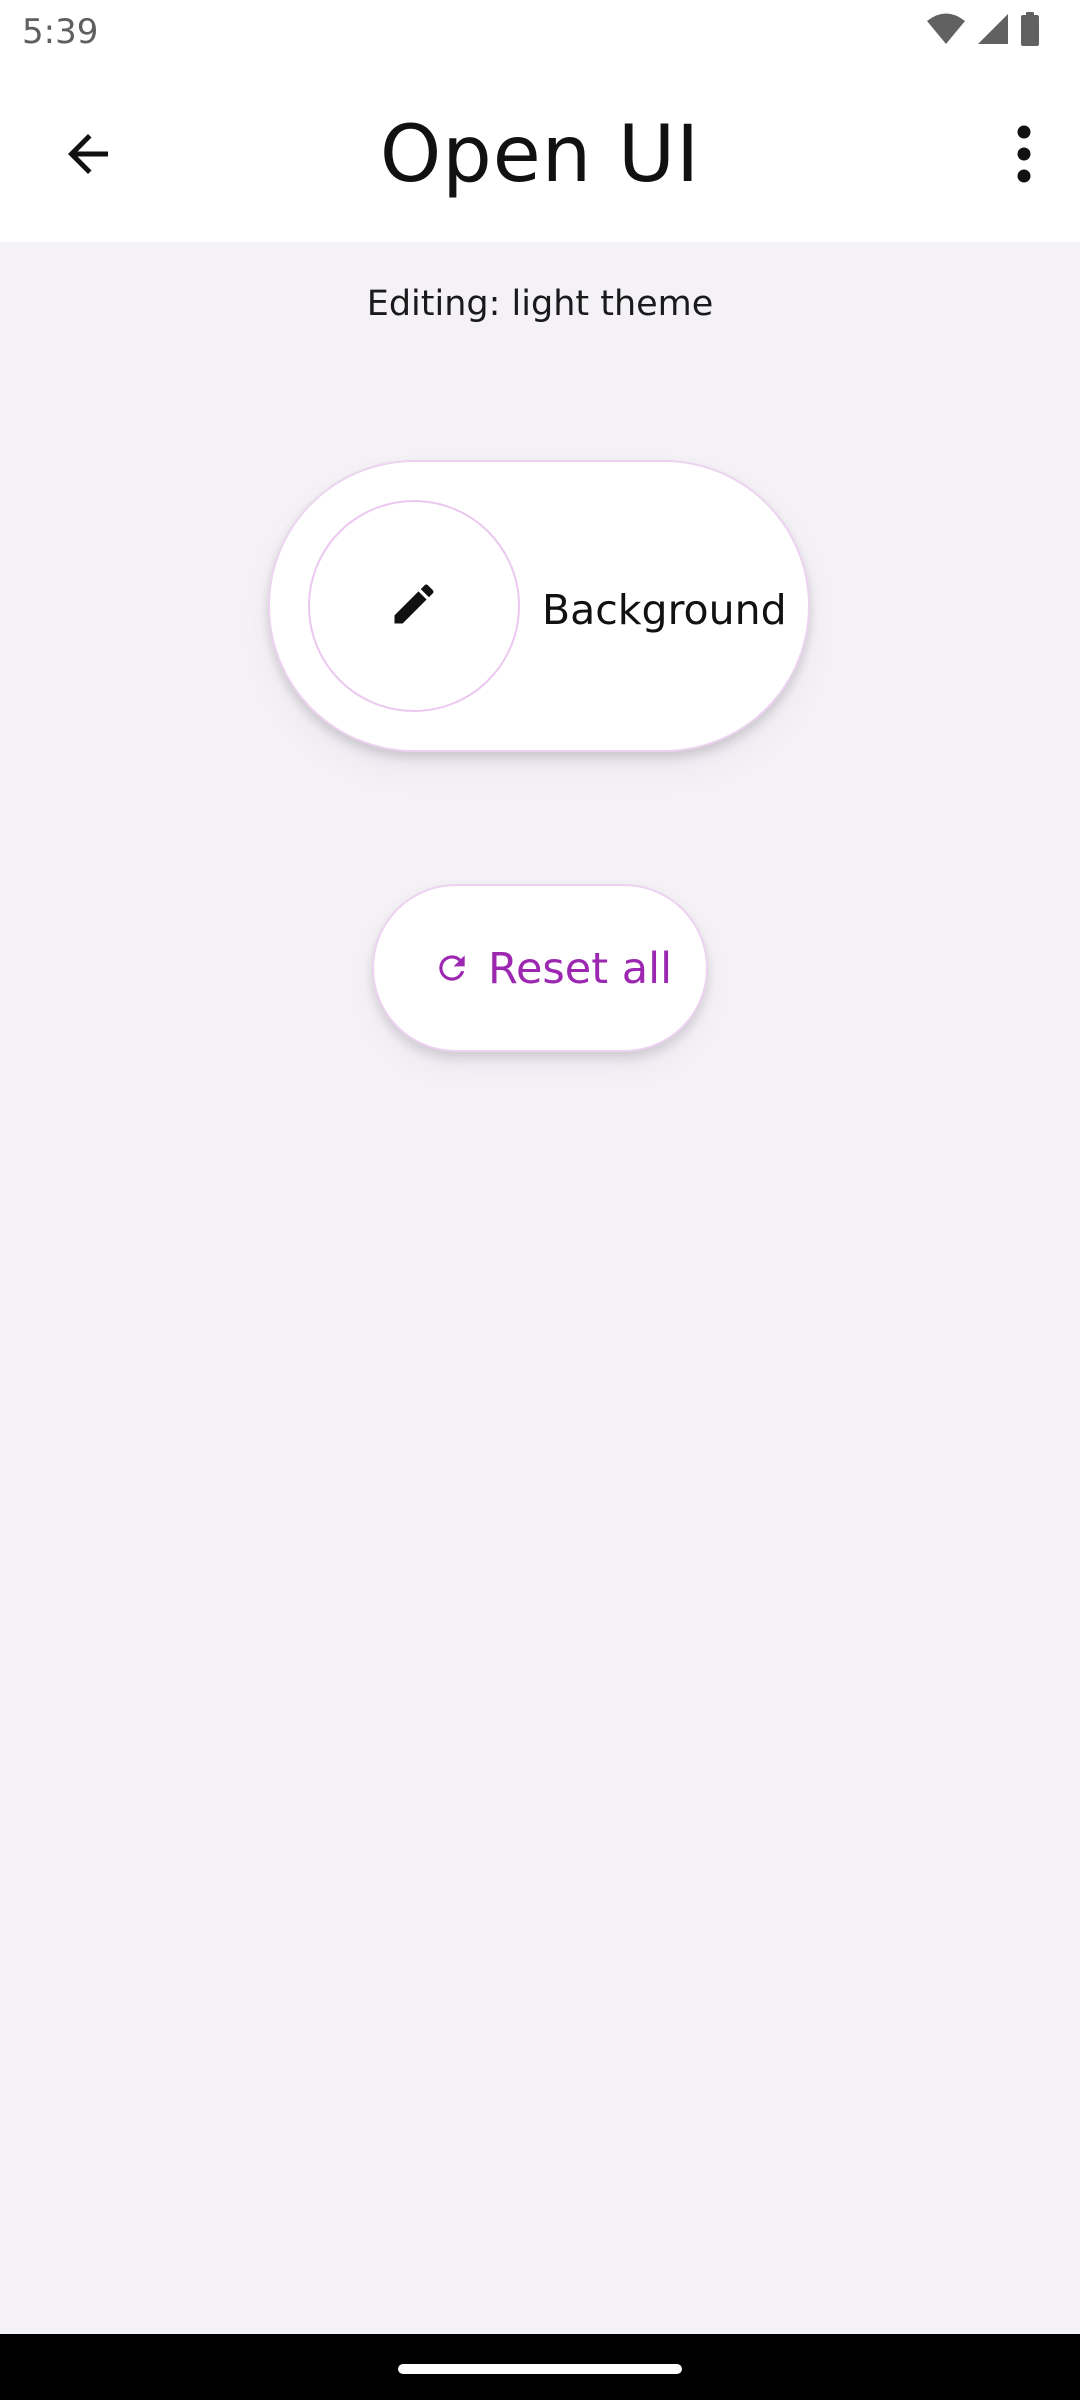 This screenshot has height=2400, width=1080. I want to click on home-indicator, so click(540, 2369).